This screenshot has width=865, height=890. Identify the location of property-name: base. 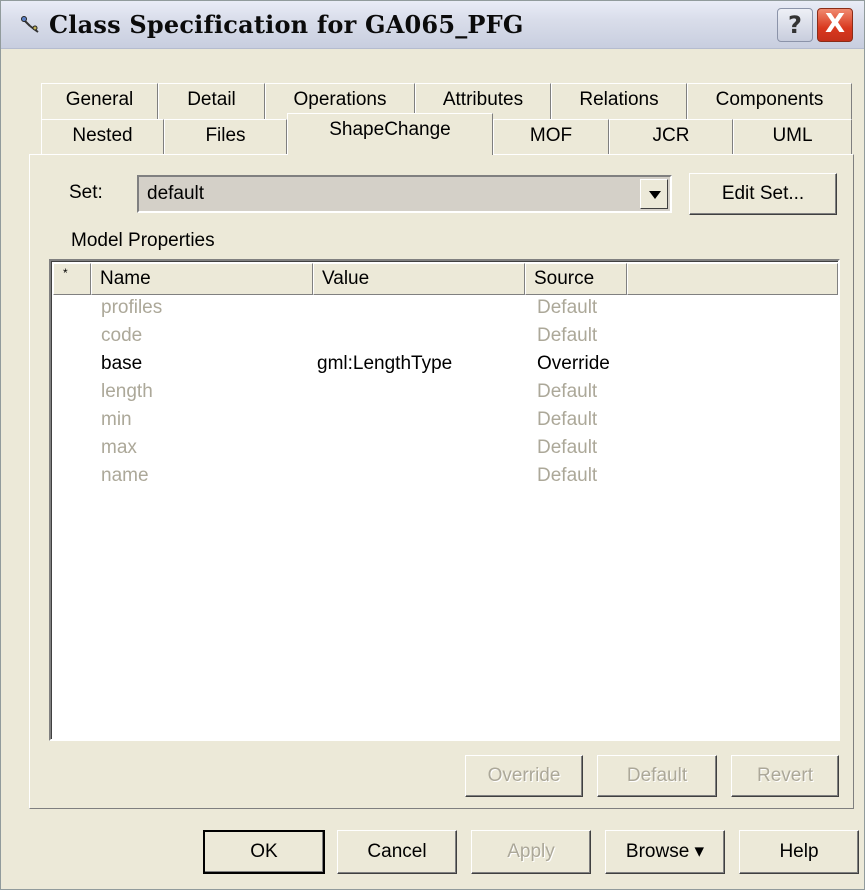
(122, 363).